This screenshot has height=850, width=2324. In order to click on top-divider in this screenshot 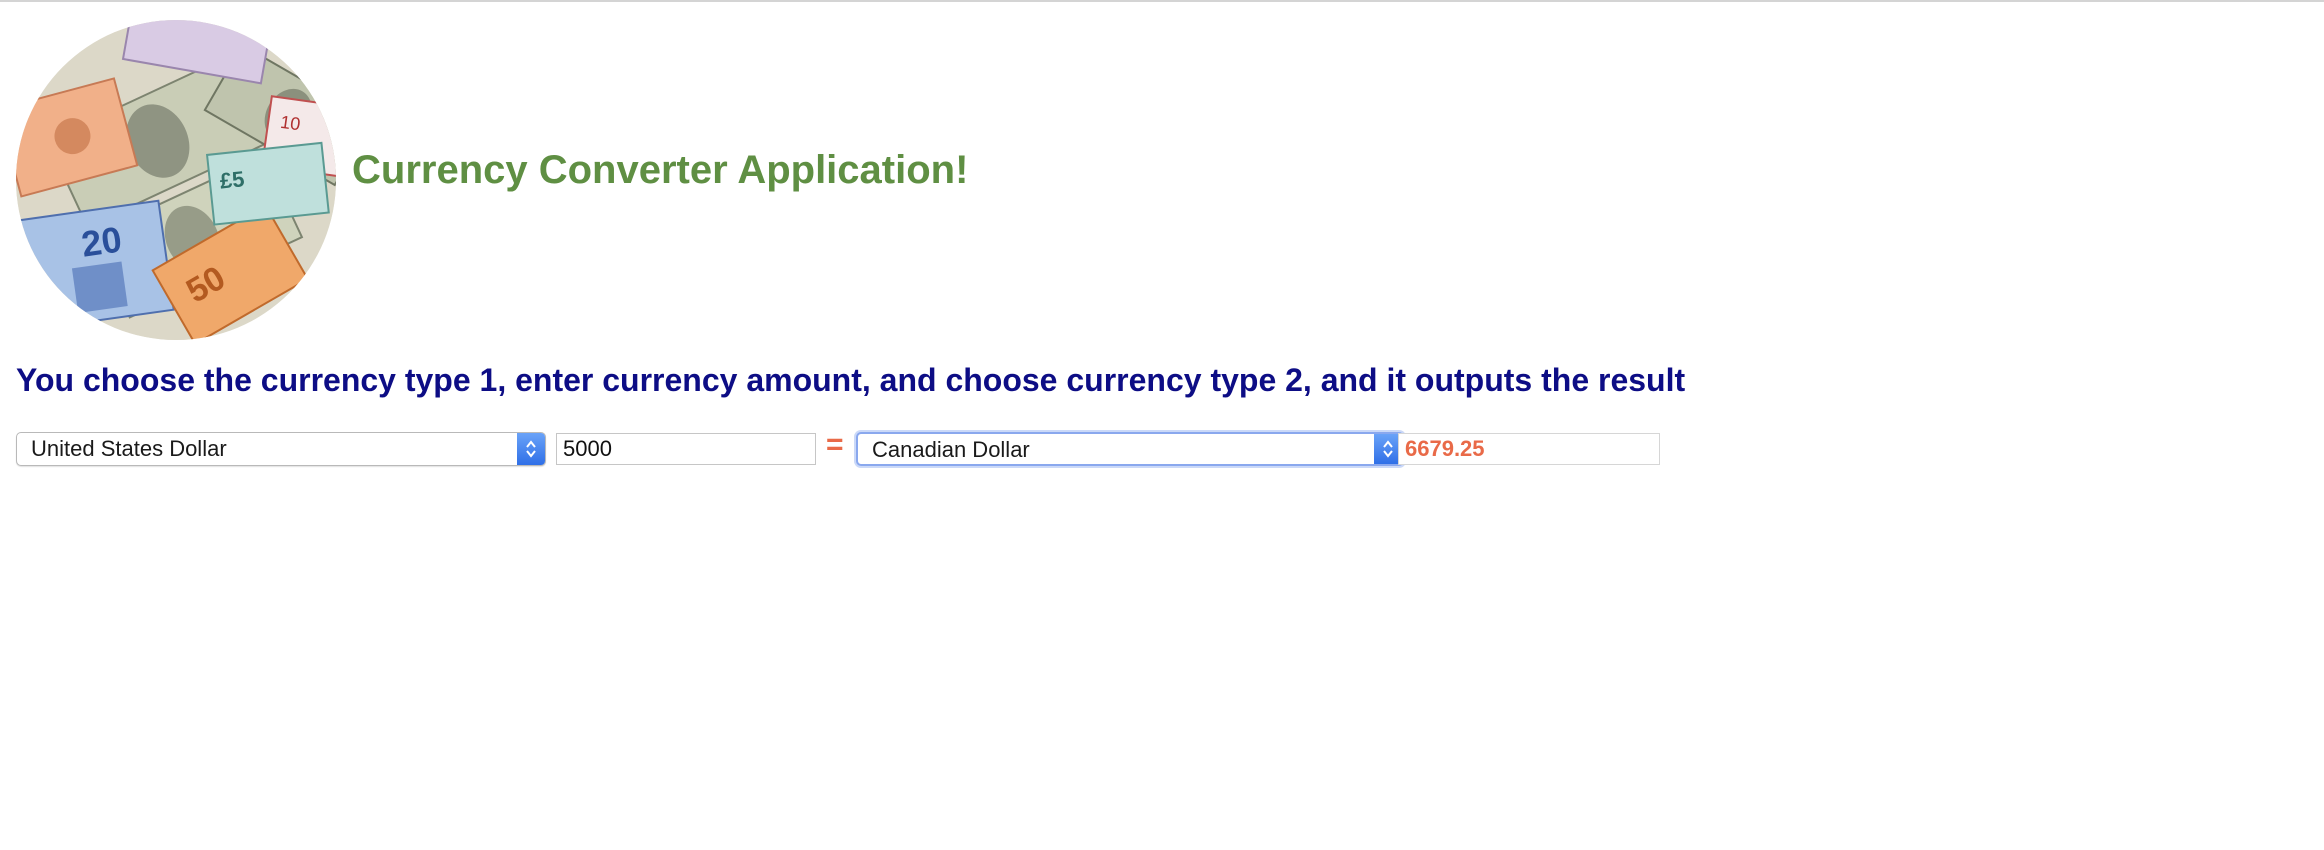, I will do `click(1162, 1)`.